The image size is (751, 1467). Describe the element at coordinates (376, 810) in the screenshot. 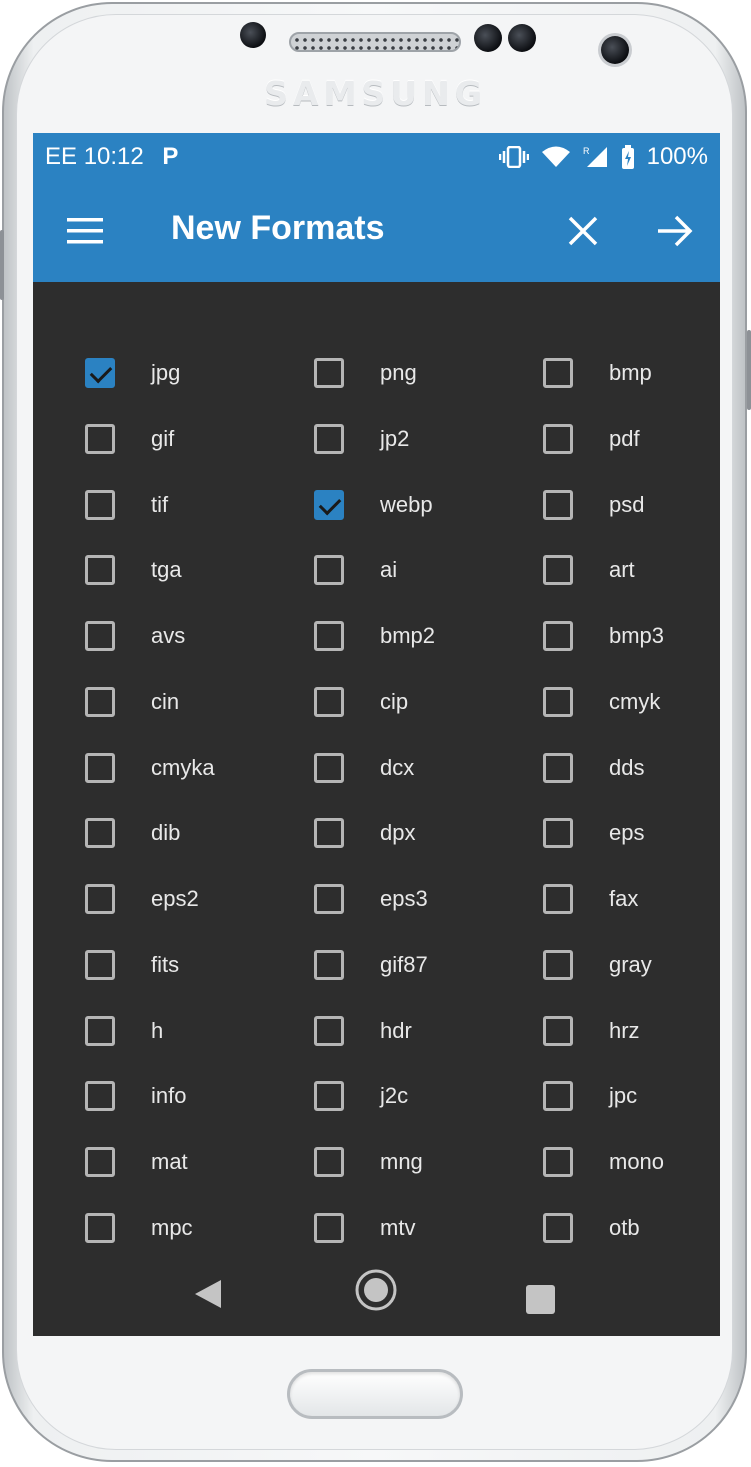

I see `format-option-dpx: dpx` at that location.